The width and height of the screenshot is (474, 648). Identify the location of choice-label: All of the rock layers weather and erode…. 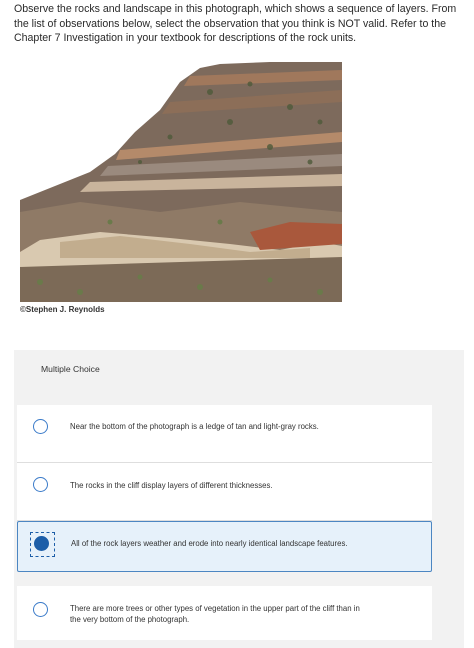
(209, 543).